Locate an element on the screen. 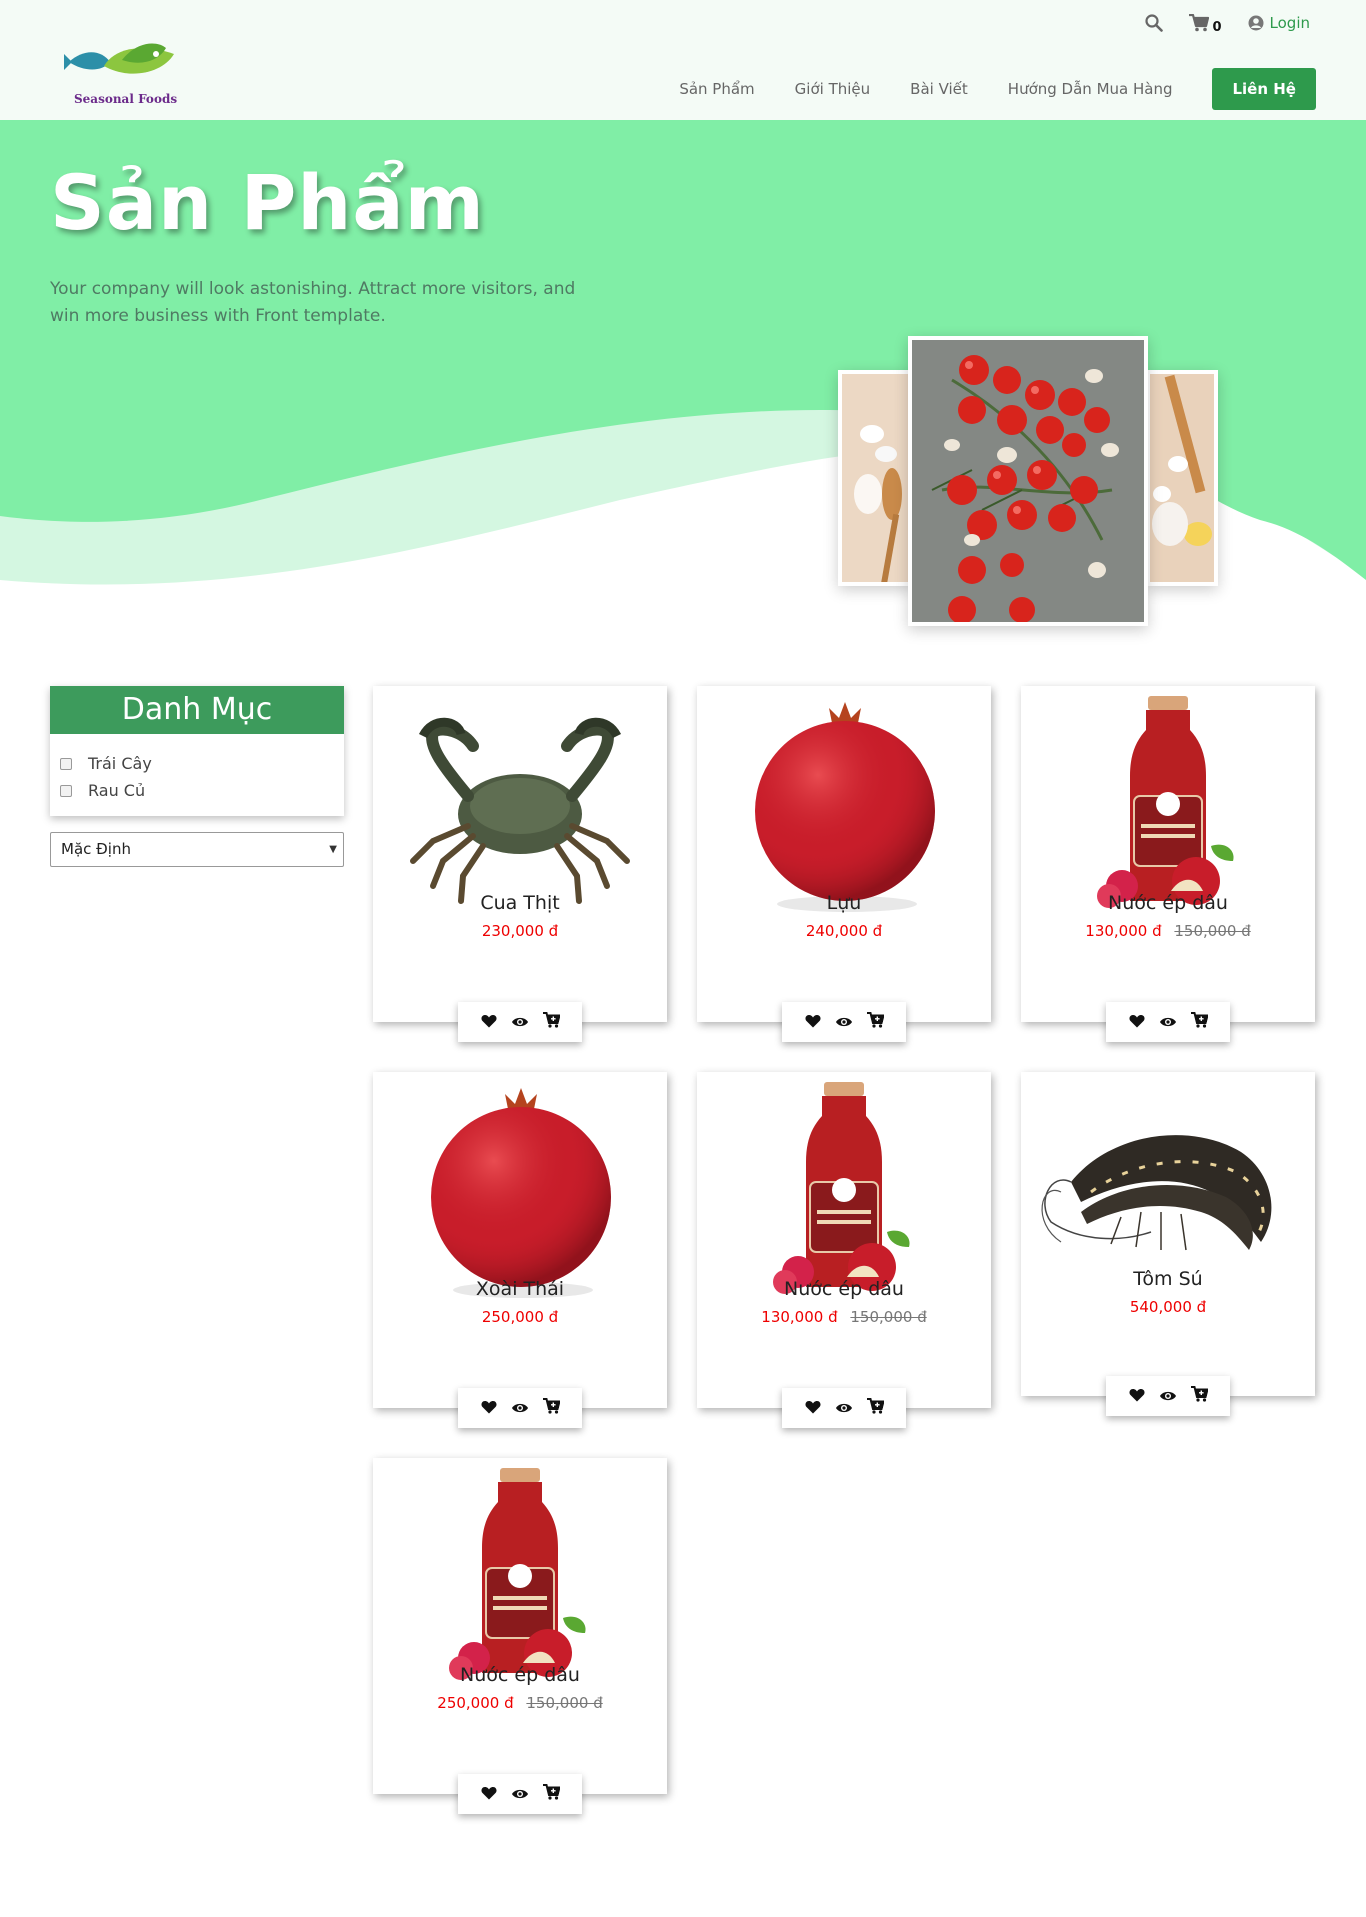 The height and width of the screenshot is (1917, 1366). product-price: 230,000 đ is located at coordinates (520, 931).